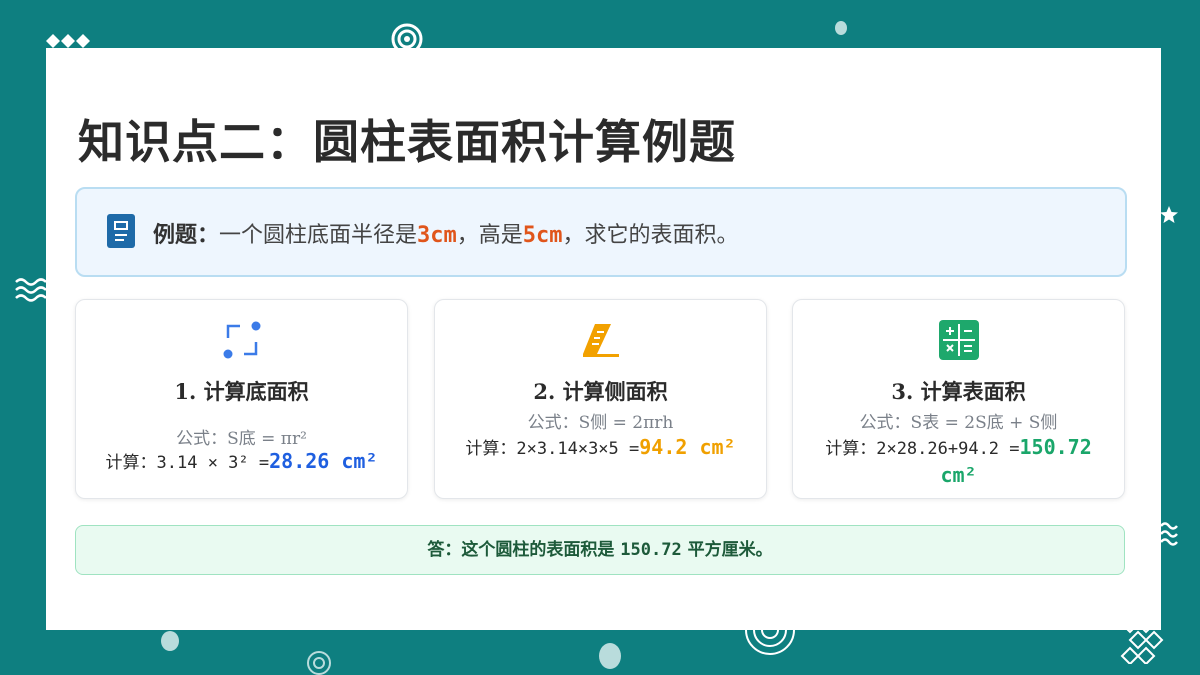  Describe the element at coordinates (323, 461) in the screenshot. I see `step-result: 28.26 cm²` at that location.